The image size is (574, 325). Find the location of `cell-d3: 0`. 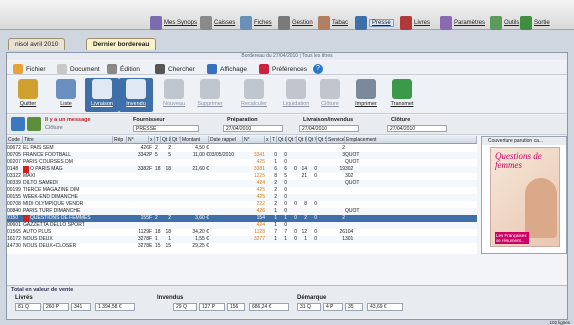

cell-d3: 0 is located at coordinates (295, 169).